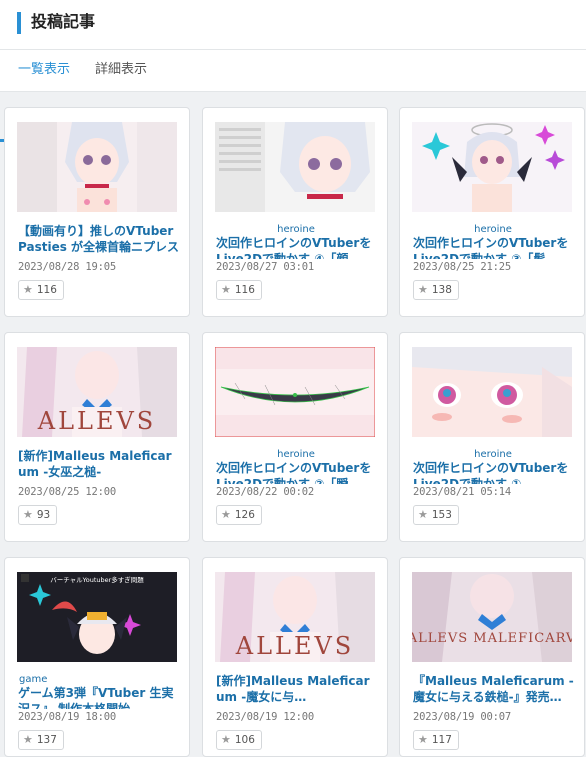  I want to click on article-date: 2023/08/19 18:00, so click(67, 717).